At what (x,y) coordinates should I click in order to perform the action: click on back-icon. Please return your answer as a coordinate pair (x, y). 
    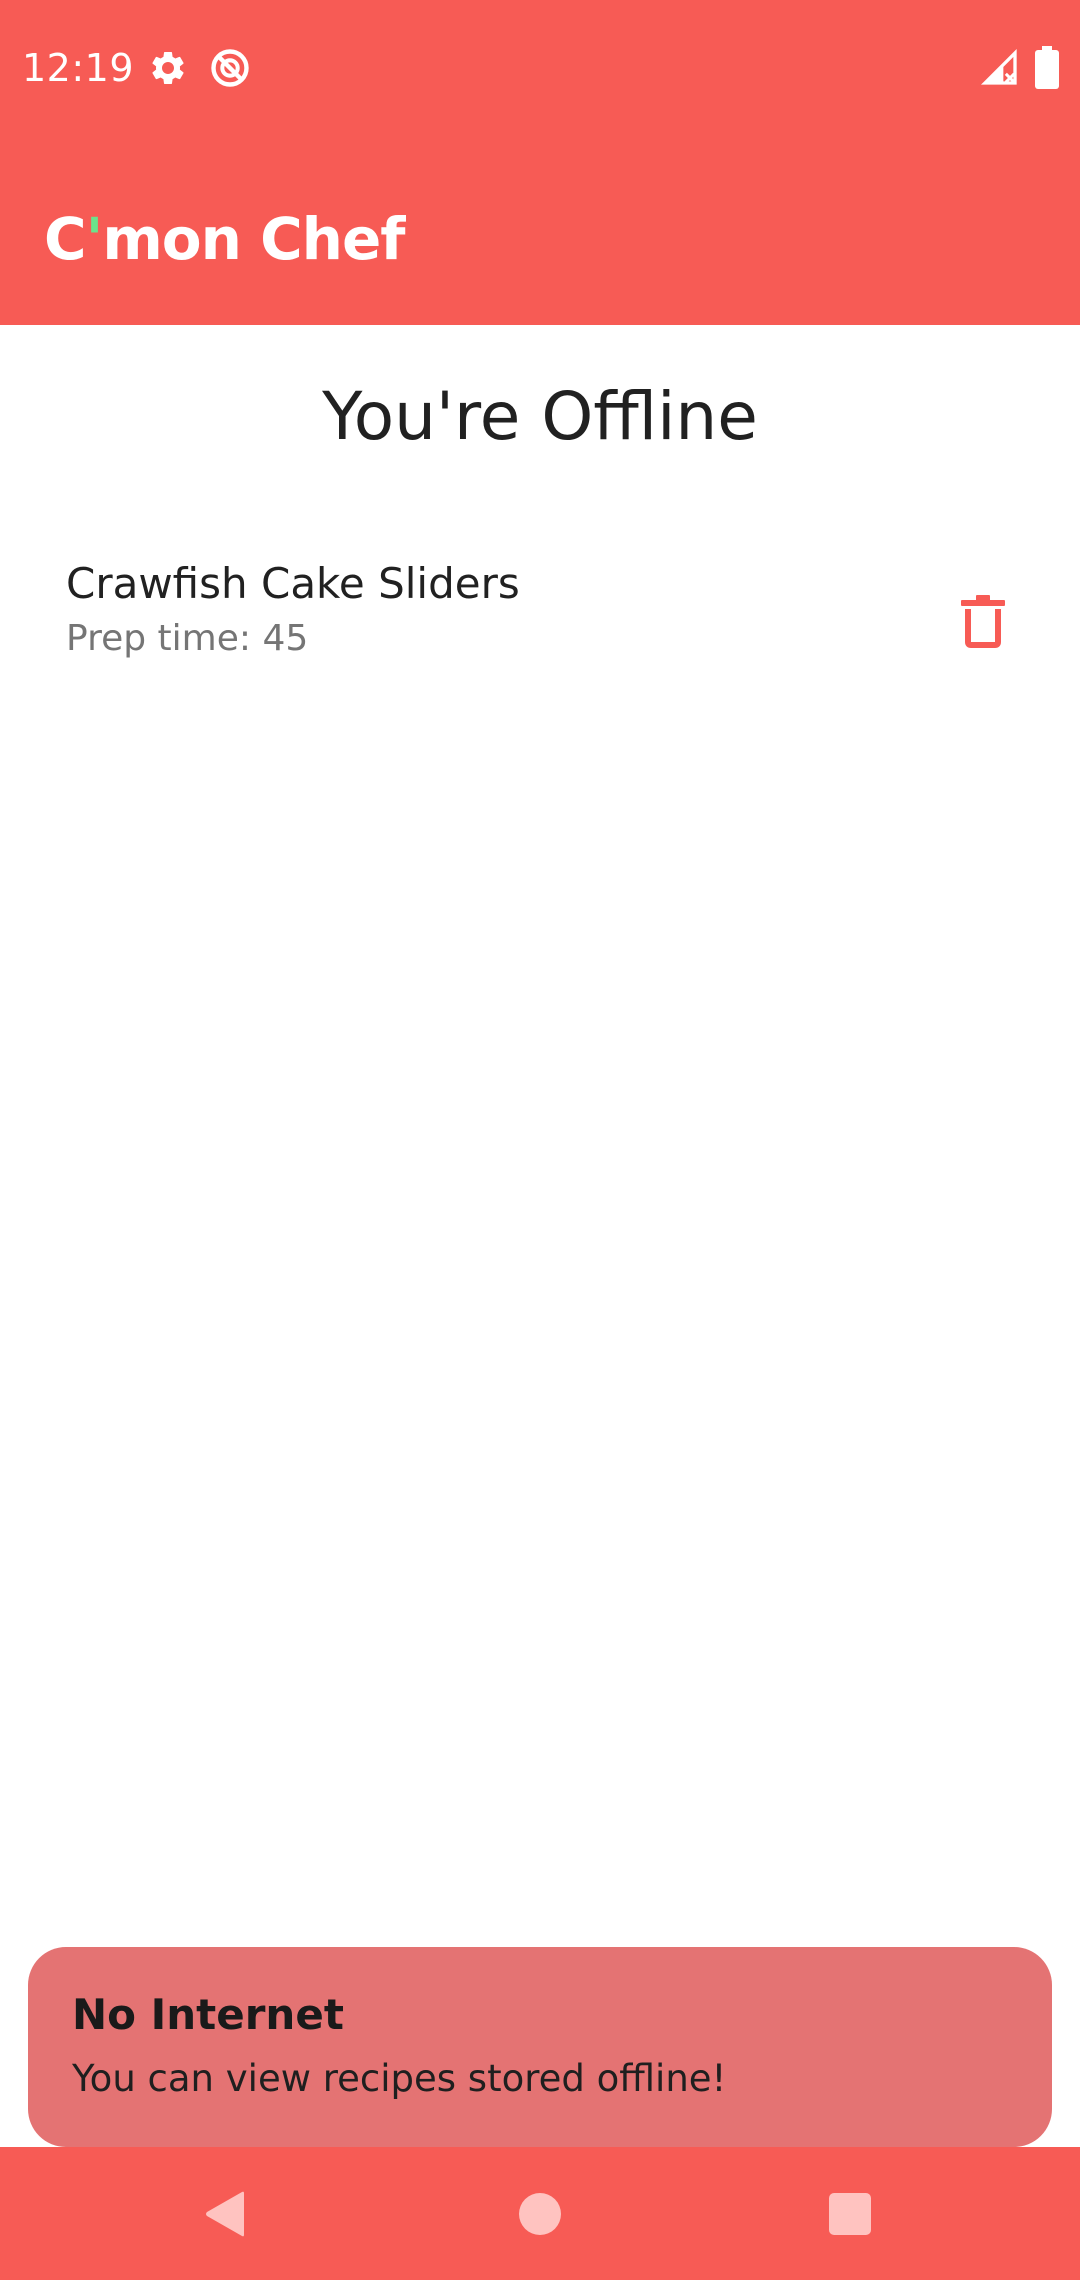
    Looking at the image, I should click on (225, 2213).